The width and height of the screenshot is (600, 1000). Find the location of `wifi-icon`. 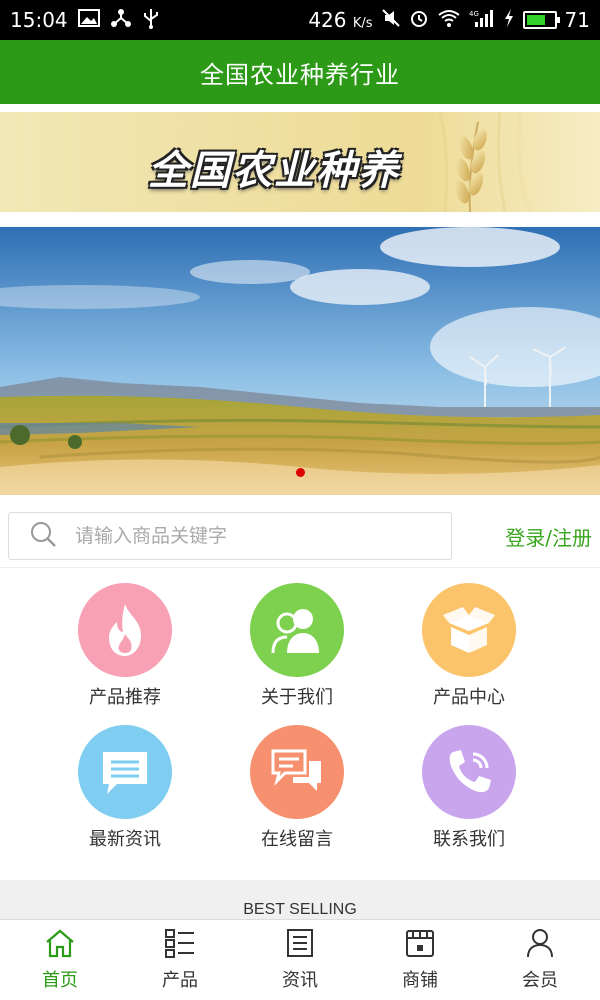

wifi-icon is located at coordinates (449, 20).